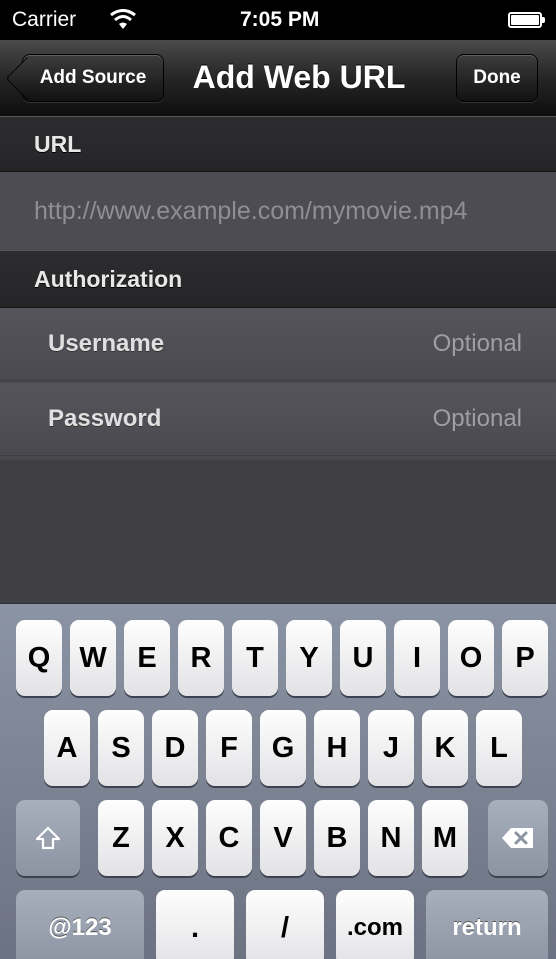 This screenshot has height=959, width=556. What do you see at coordinates (391, 748) in the screenshot?
I see `key-j: J` at bounding box center [391, 748].